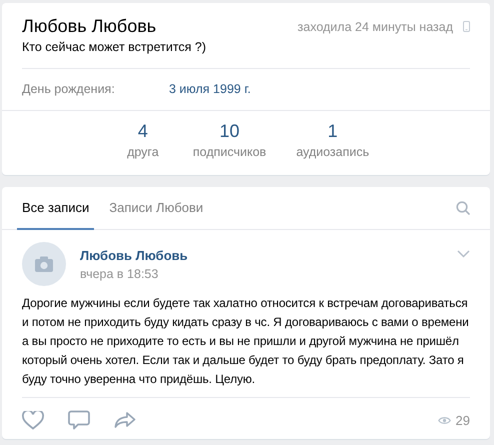 The width and height of the screenshot is (494, 445). What do you see at coordinates (114, 46) in the screenshot?
I see `status-text: Кто сейчас может встретится ?)` at bounding box center [114, 46].